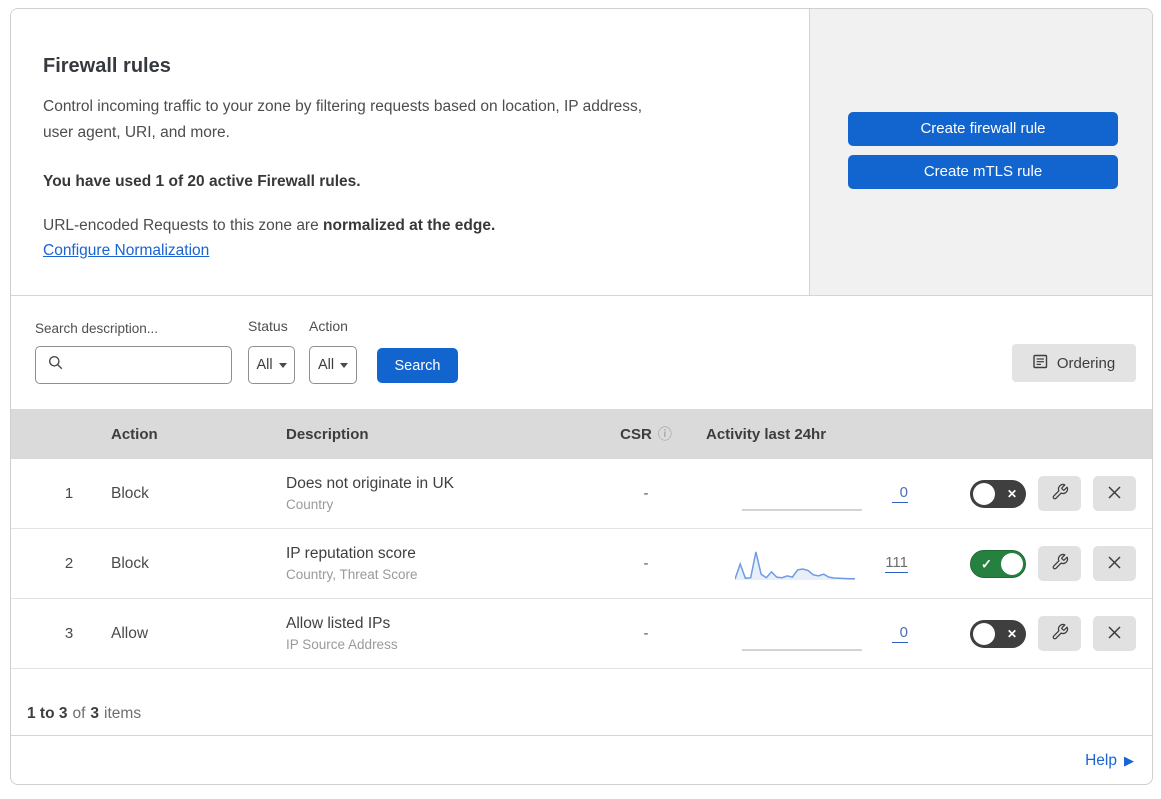  Describe the element at coordinates (95, 713) in the screenshot. I see `item-total: 3` at that location.